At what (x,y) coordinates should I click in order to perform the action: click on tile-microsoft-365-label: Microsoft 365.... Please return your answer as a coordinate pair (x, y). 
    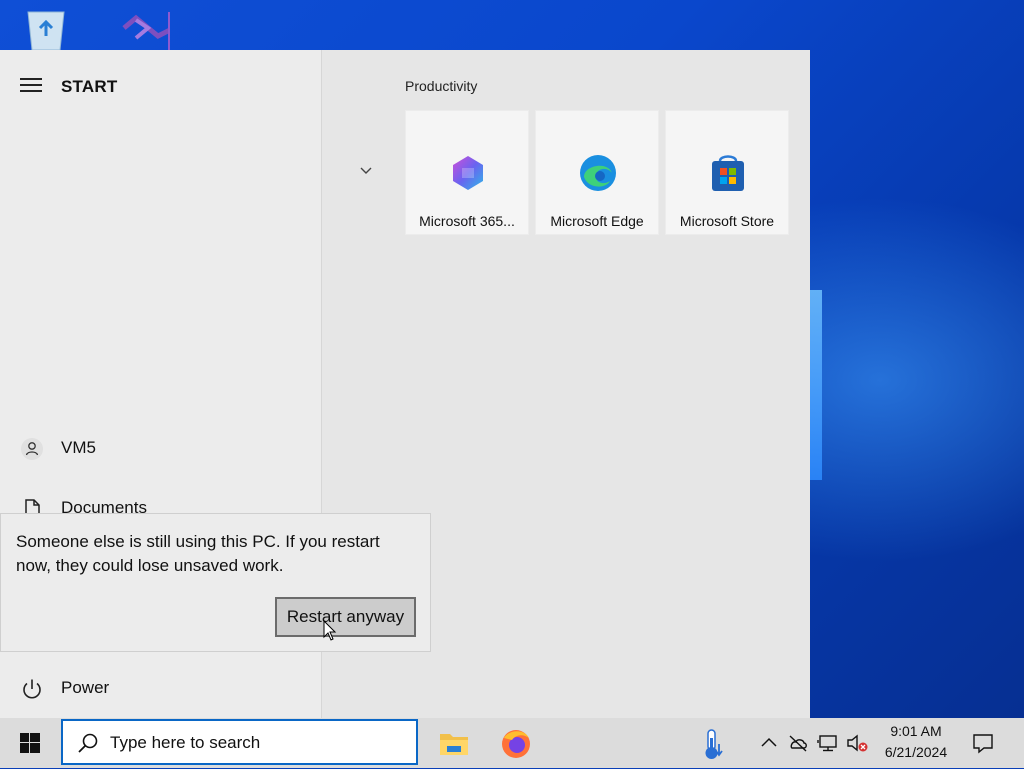
    Looking at the image, I should click on (467, 221).